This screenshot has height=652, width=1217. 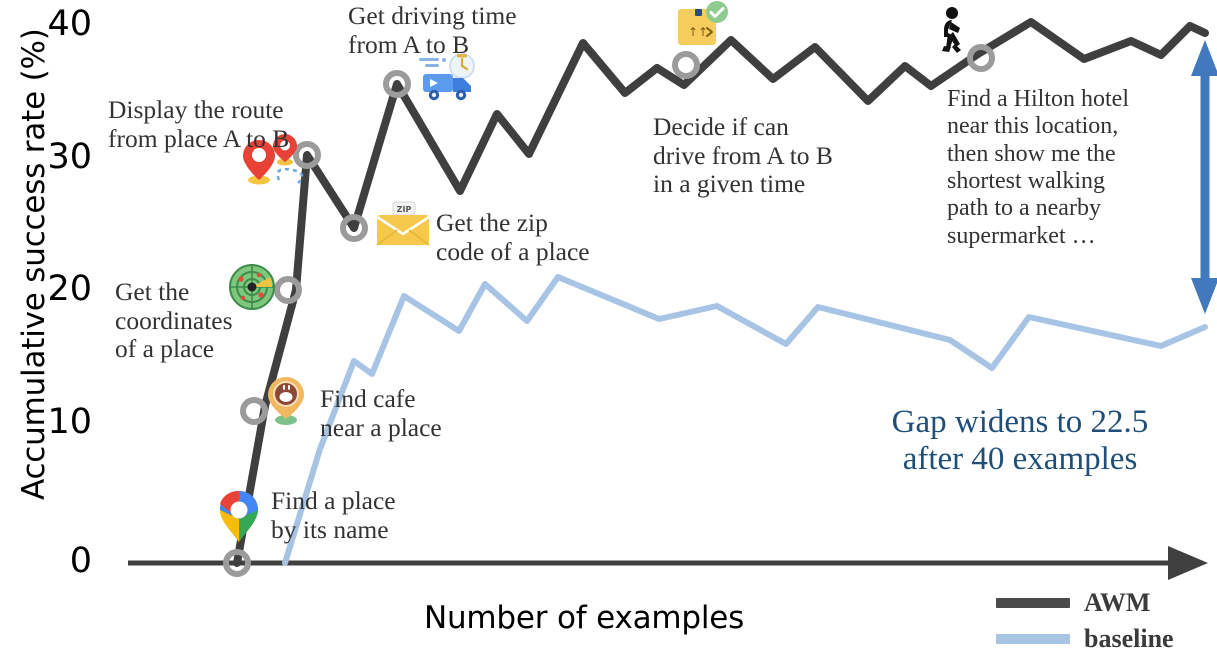 I want to click on y-tick-20: 20, so click(x=69, y=289).